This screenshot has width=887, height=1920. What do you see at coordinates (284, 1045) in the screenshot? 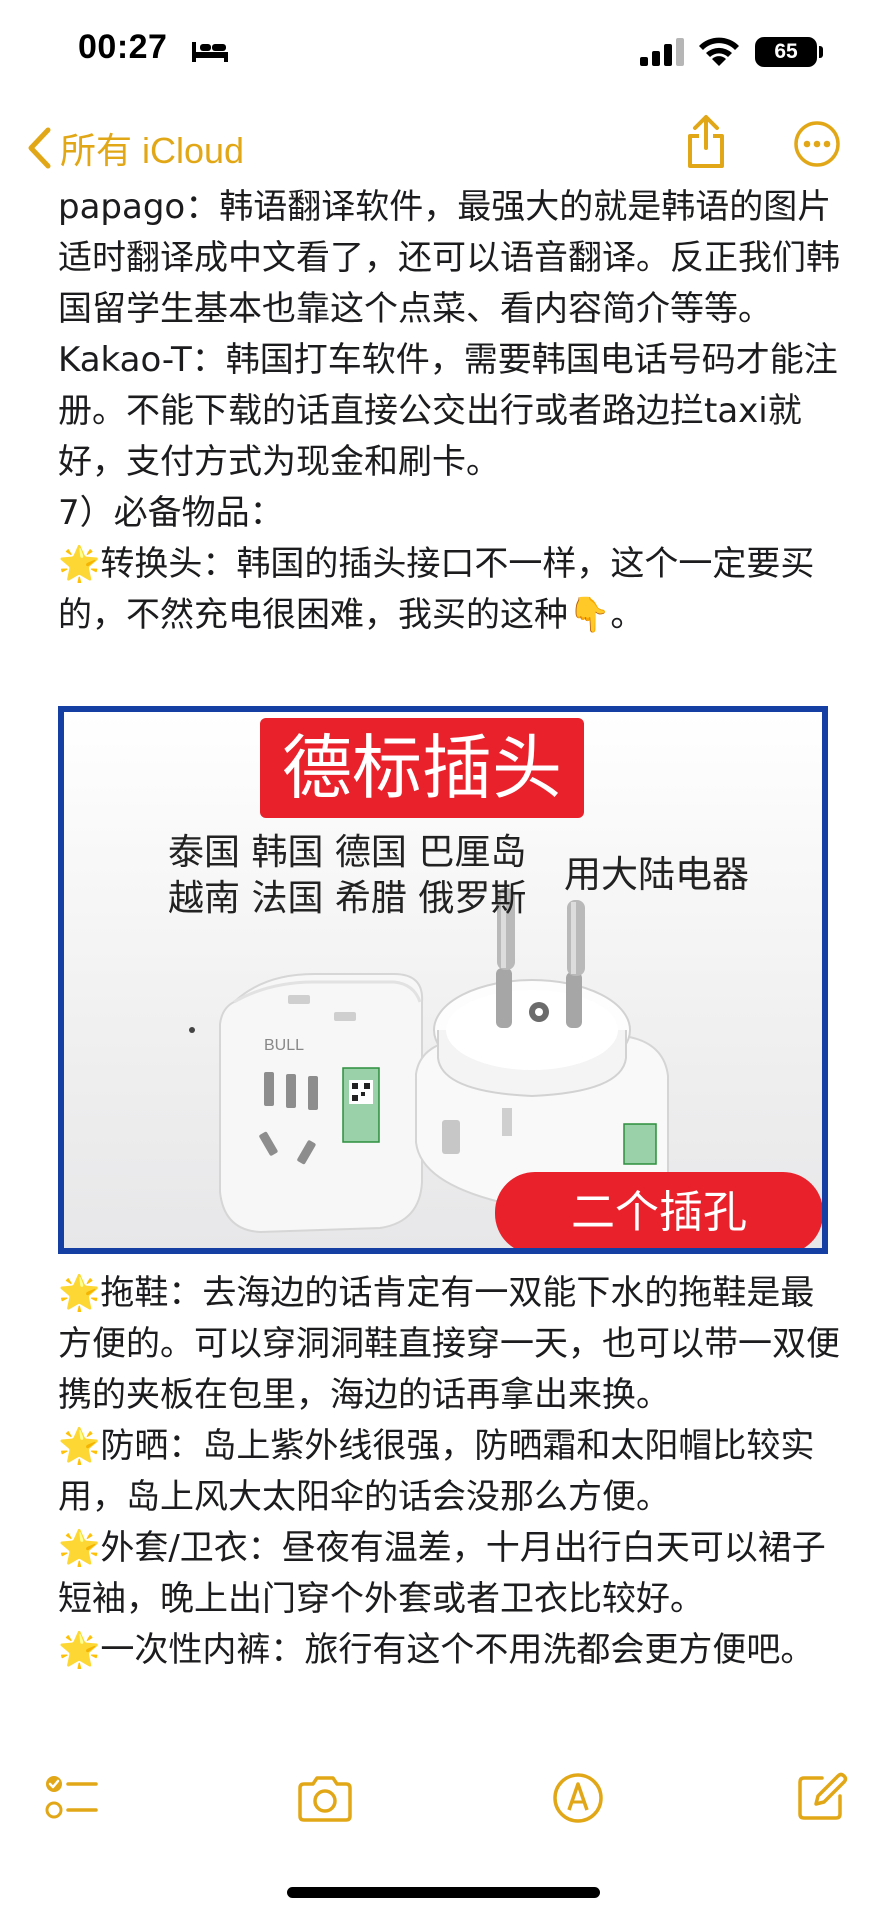
I see `brand-logo-text: BULL` at bounding box center [284, 1045].